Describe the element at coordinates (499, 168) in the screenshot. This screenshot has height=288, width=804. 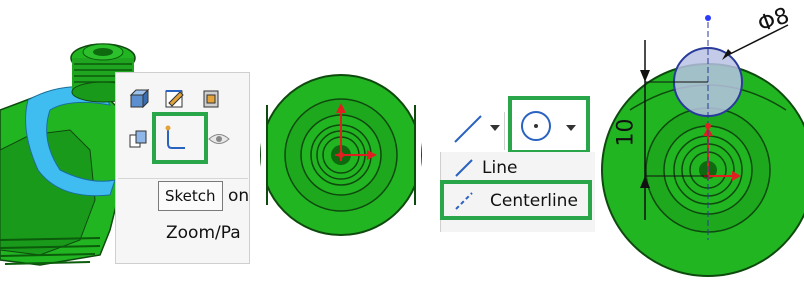
I see `menu-item-line: Line` at that location.